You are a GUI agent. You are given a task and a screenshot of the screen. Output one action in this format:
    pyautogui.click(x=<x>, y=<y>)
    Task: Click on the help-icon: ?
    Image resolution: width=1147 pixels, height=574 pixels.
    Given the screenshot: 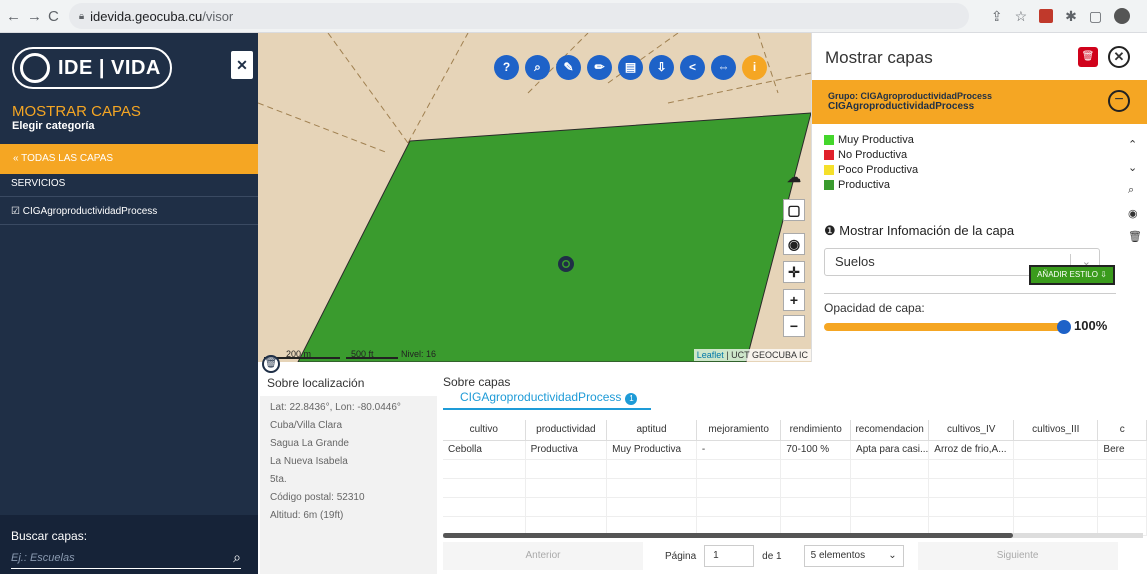 What is the action you would take?
    pyautogui.click(x=506, y=67)
    